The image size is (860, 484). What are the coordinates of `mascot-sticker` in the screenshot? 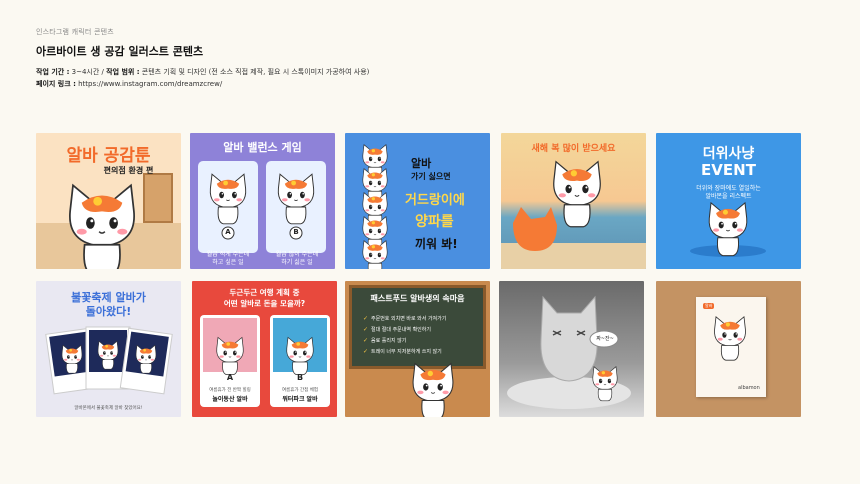 It's located at (730, 338).